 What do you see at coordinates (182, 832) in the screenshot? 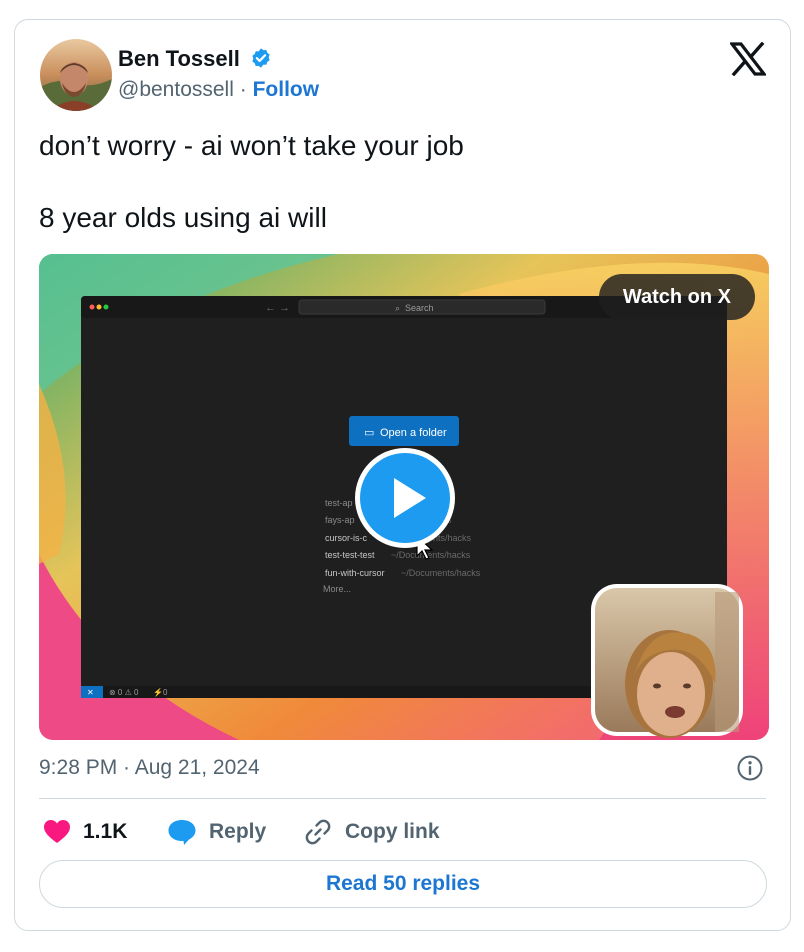
I see `reply-bubble-icon` at bounding box center [182, 832].